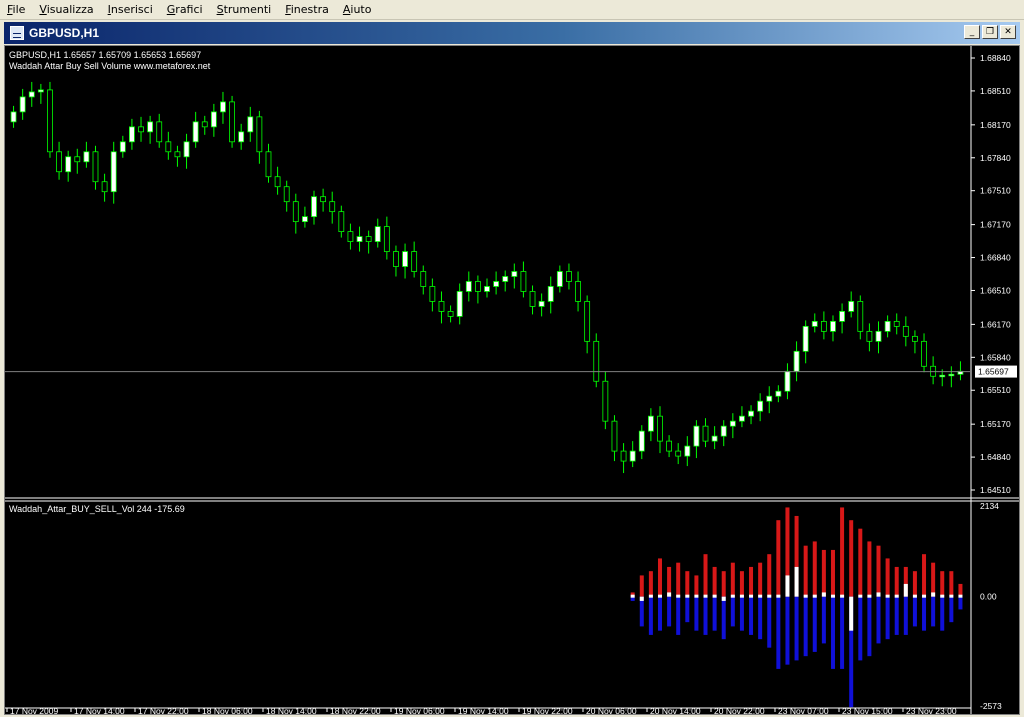  I want to click on time-tick-label: 19 Nov 14:00, so click(483, 710).